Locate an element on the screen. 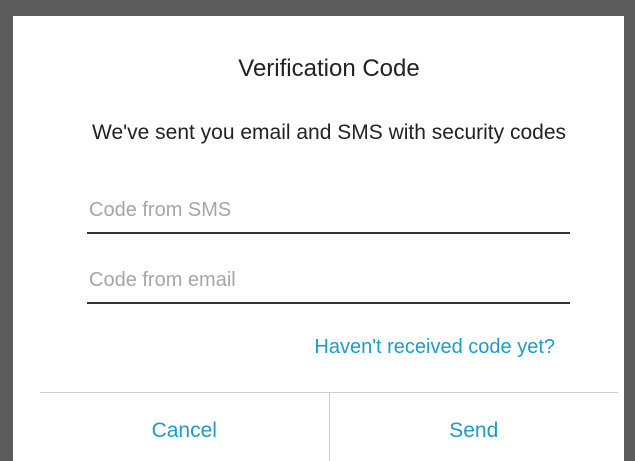 This screenshot has width=635, height=461. email-code-field is located at coordinates (328, 278).